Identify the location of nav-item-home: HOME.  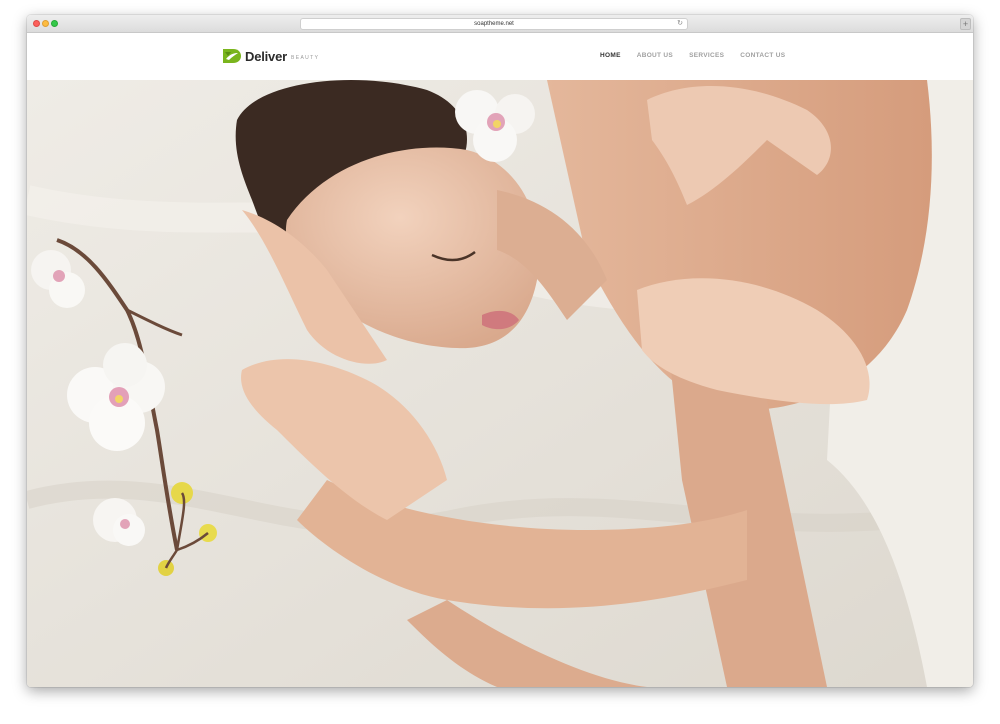
(610, 55).